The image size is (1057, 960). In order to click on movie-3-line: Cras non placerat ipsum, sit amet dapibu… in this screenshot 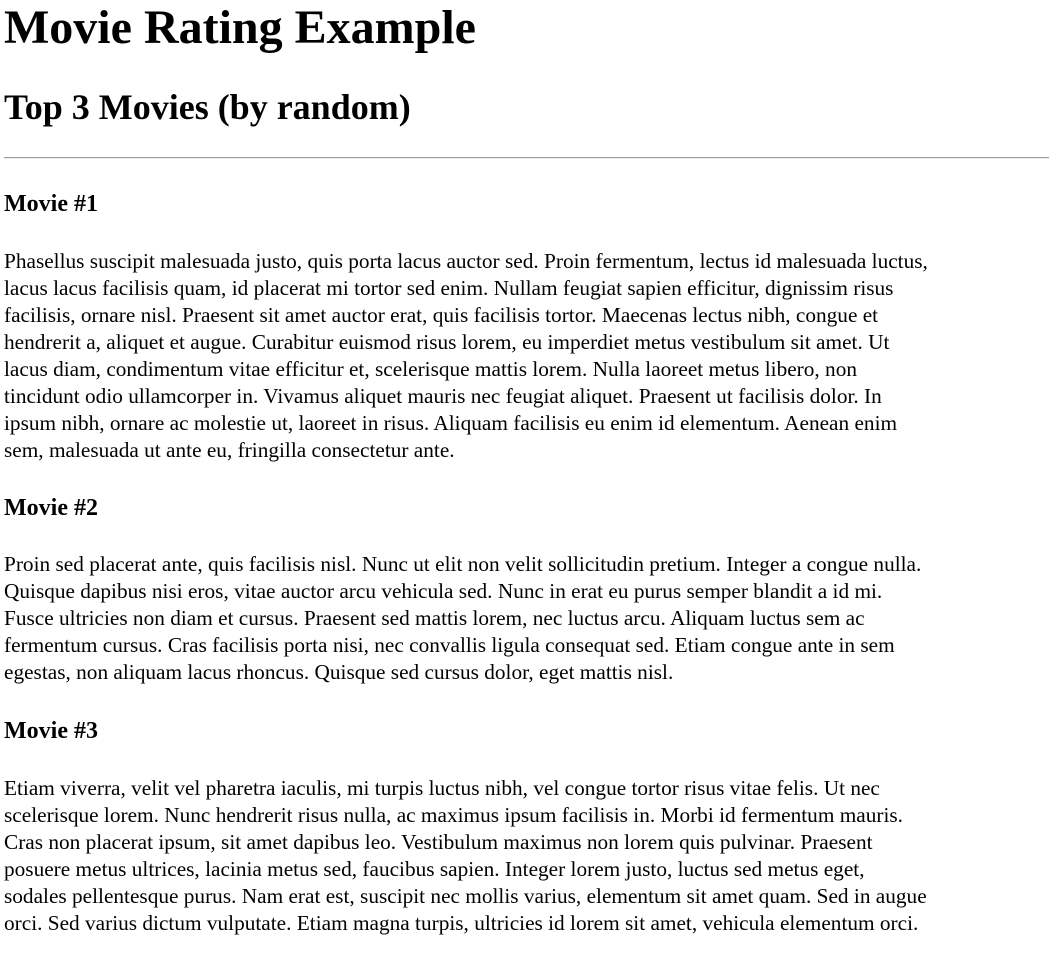, I will do `click(438, 842)`.